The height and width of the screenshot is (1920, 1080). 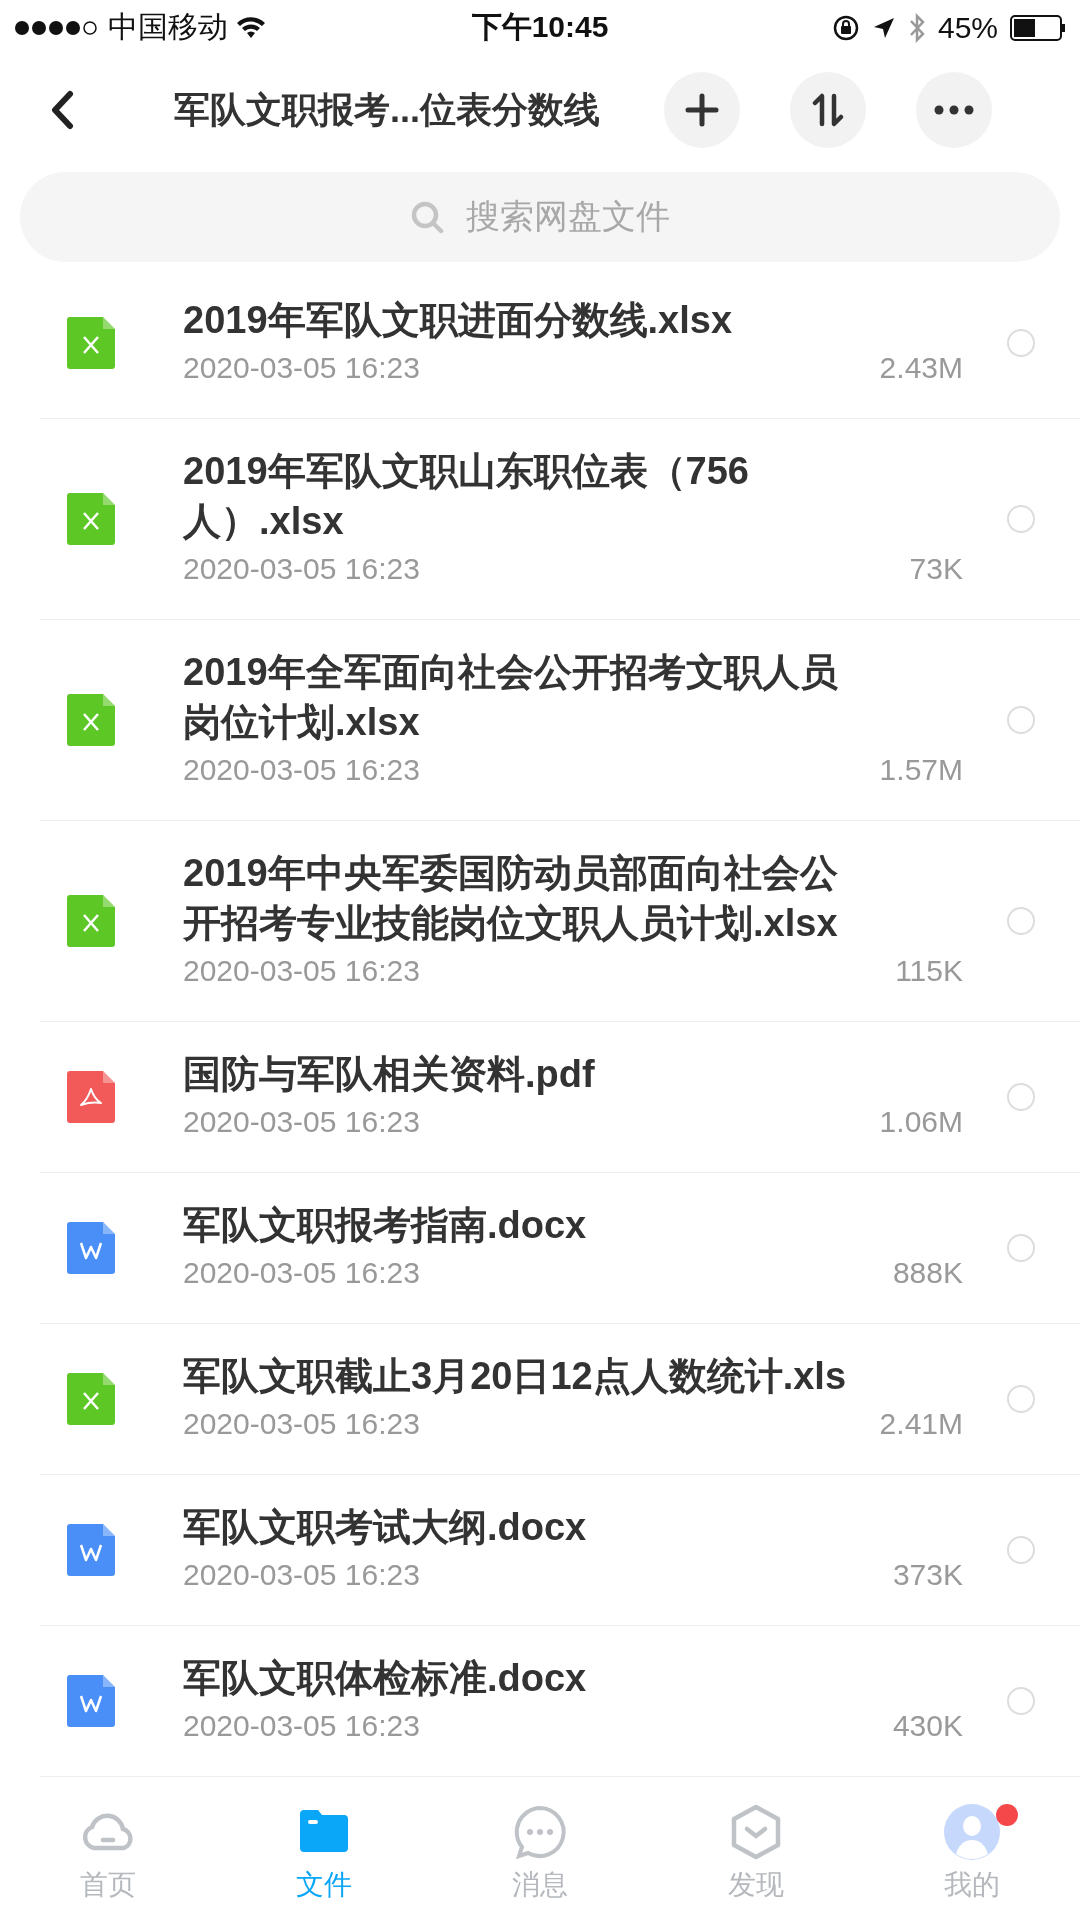 I want to click on back-icon, so click(x=62, y=110).